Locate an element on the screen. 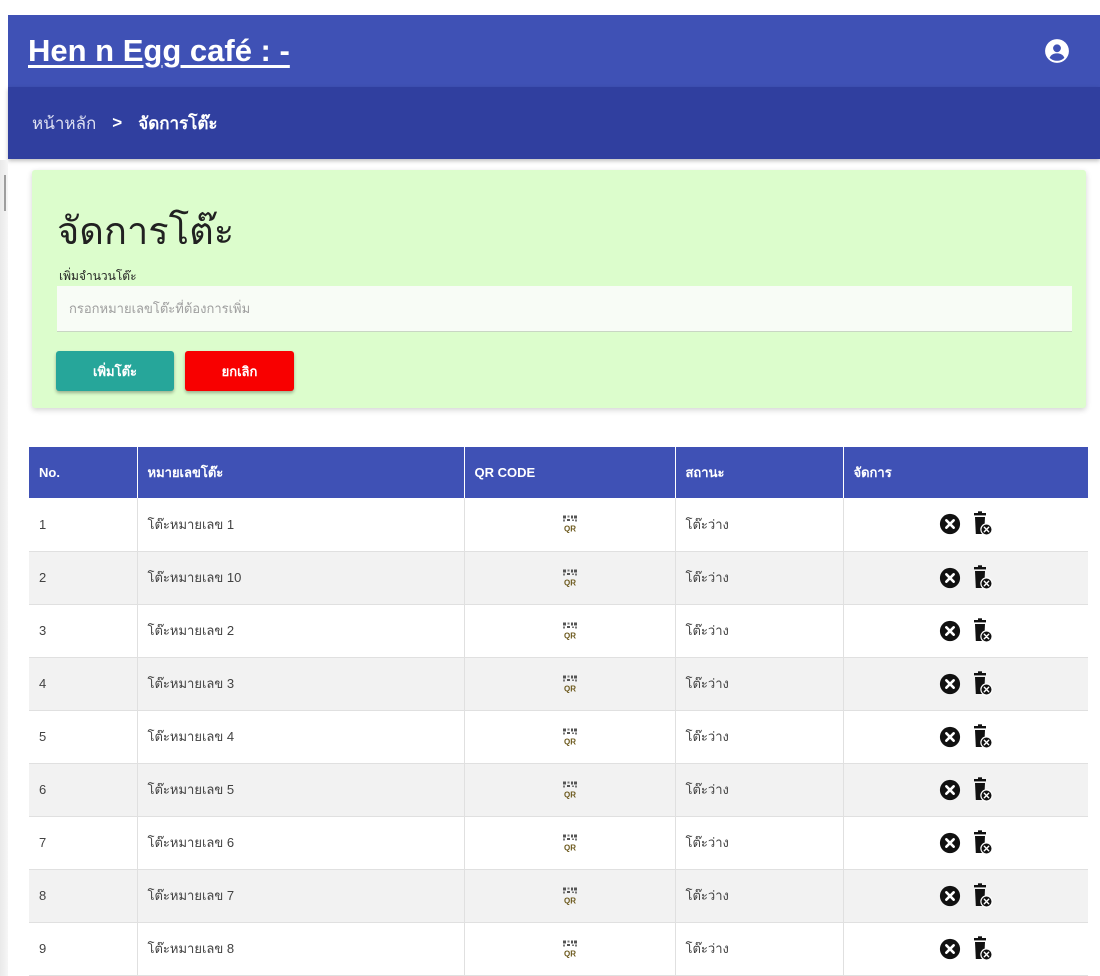 This screenshot has width=1100, height=976. top-app-bar: Hen n Egg café : - is located at coordinates (554, 51).